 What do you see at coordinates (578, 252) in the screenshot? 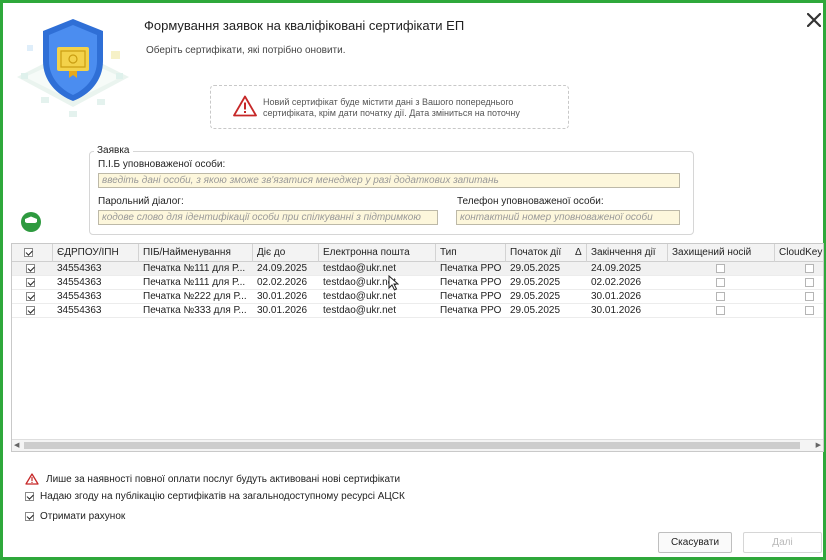
I see `sort-ascending-icon: Δ` at bounding box center [578, 252].